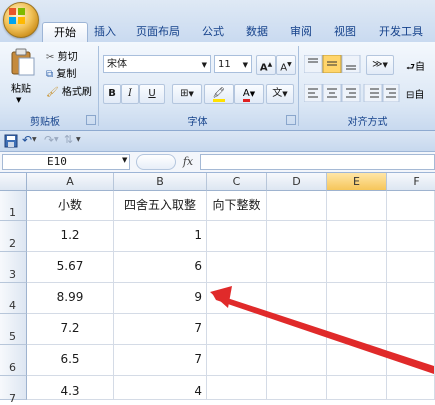 This screenshot has height=405, width=435. I want to click on borders-icon: ⊞, so click(184, 93).